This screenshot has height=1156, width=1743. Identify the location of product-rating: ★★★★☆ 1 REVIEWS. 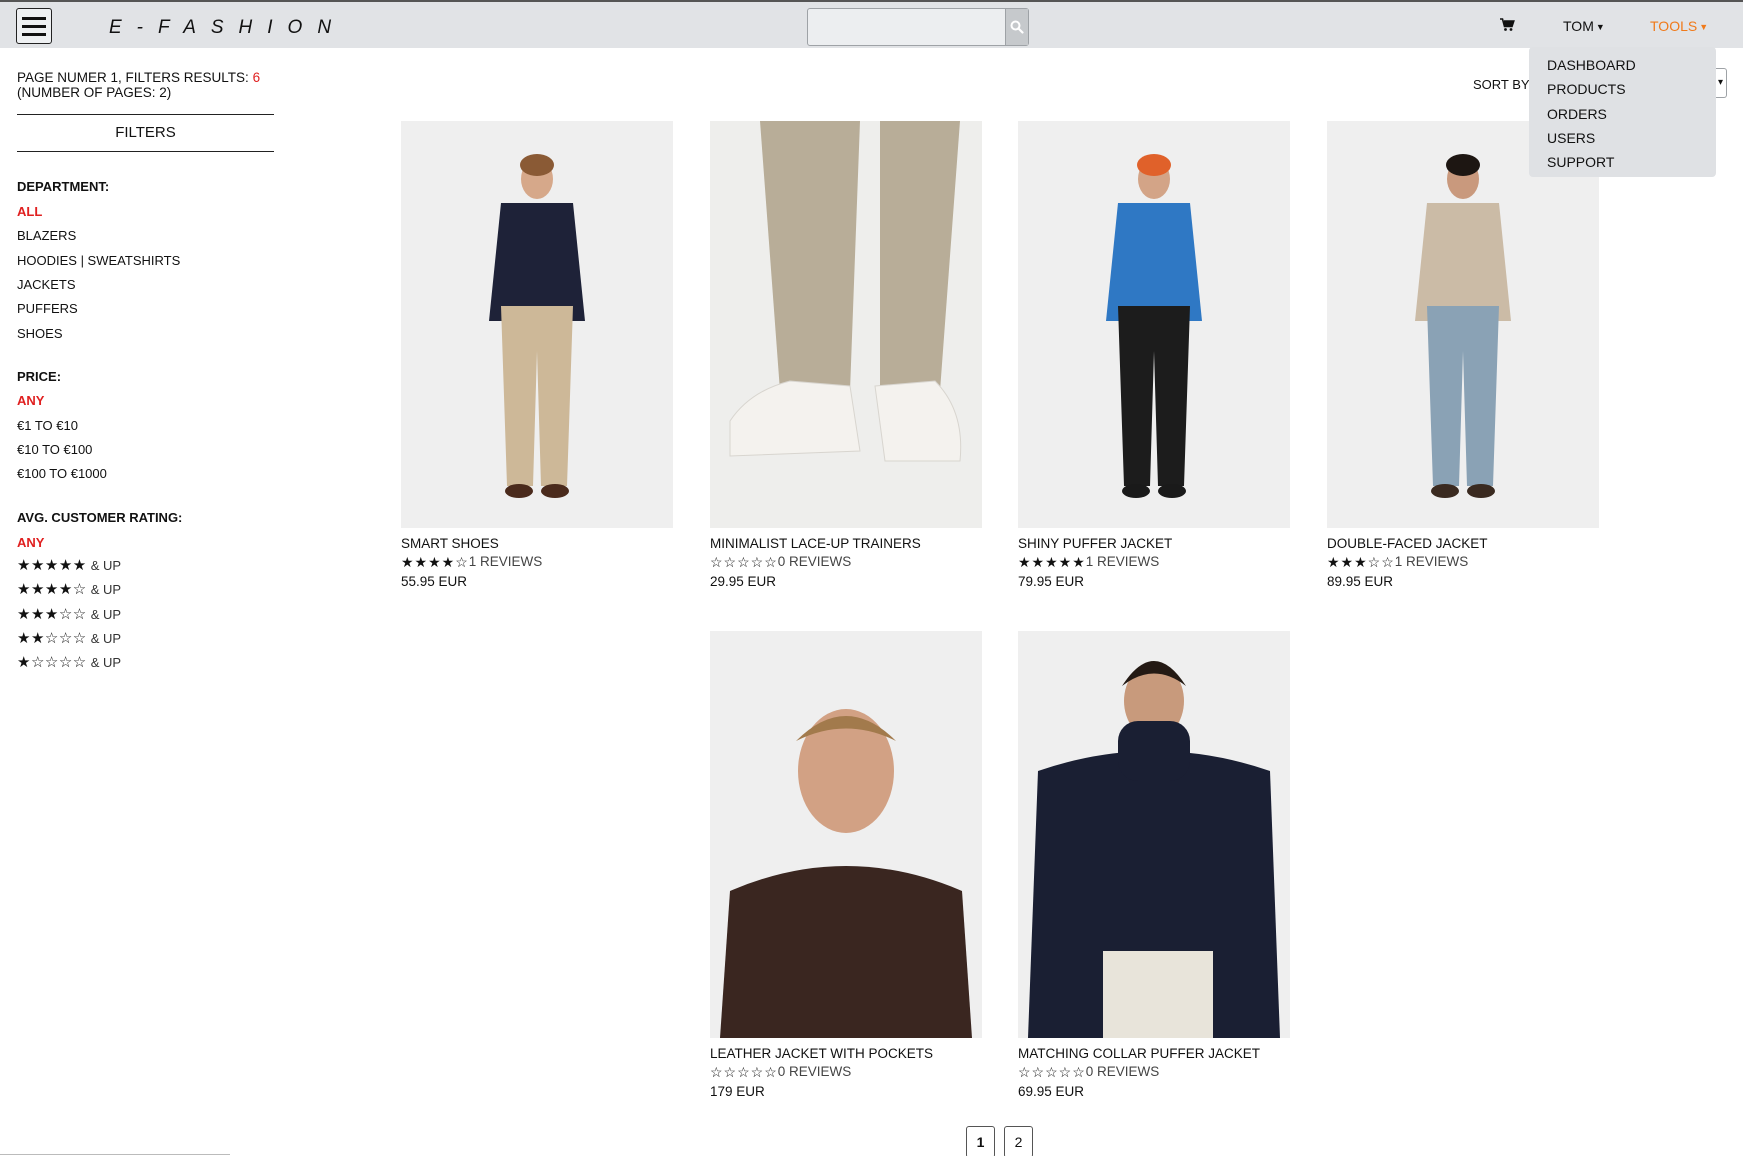
(537, 562).